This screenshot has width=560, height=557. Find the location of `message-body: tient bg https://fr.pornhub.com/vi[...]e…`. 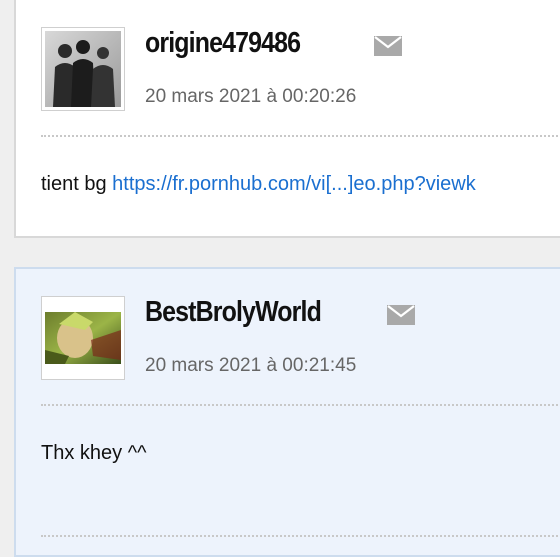

message-body: tient bg https://fr.pornhub.com/vi[...]e… is located at coordinates (258, 184).